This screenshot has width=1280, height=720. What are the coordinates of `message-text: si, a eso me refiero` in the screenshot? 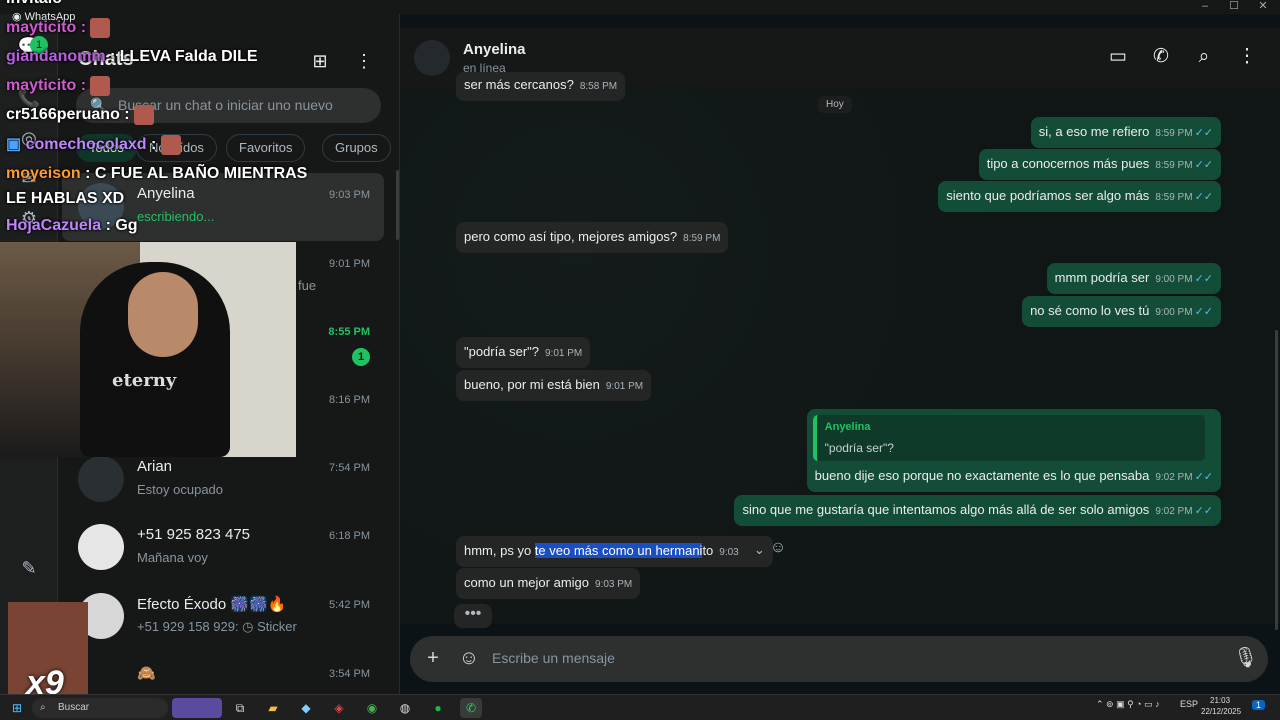 It's located at (1094, 131).